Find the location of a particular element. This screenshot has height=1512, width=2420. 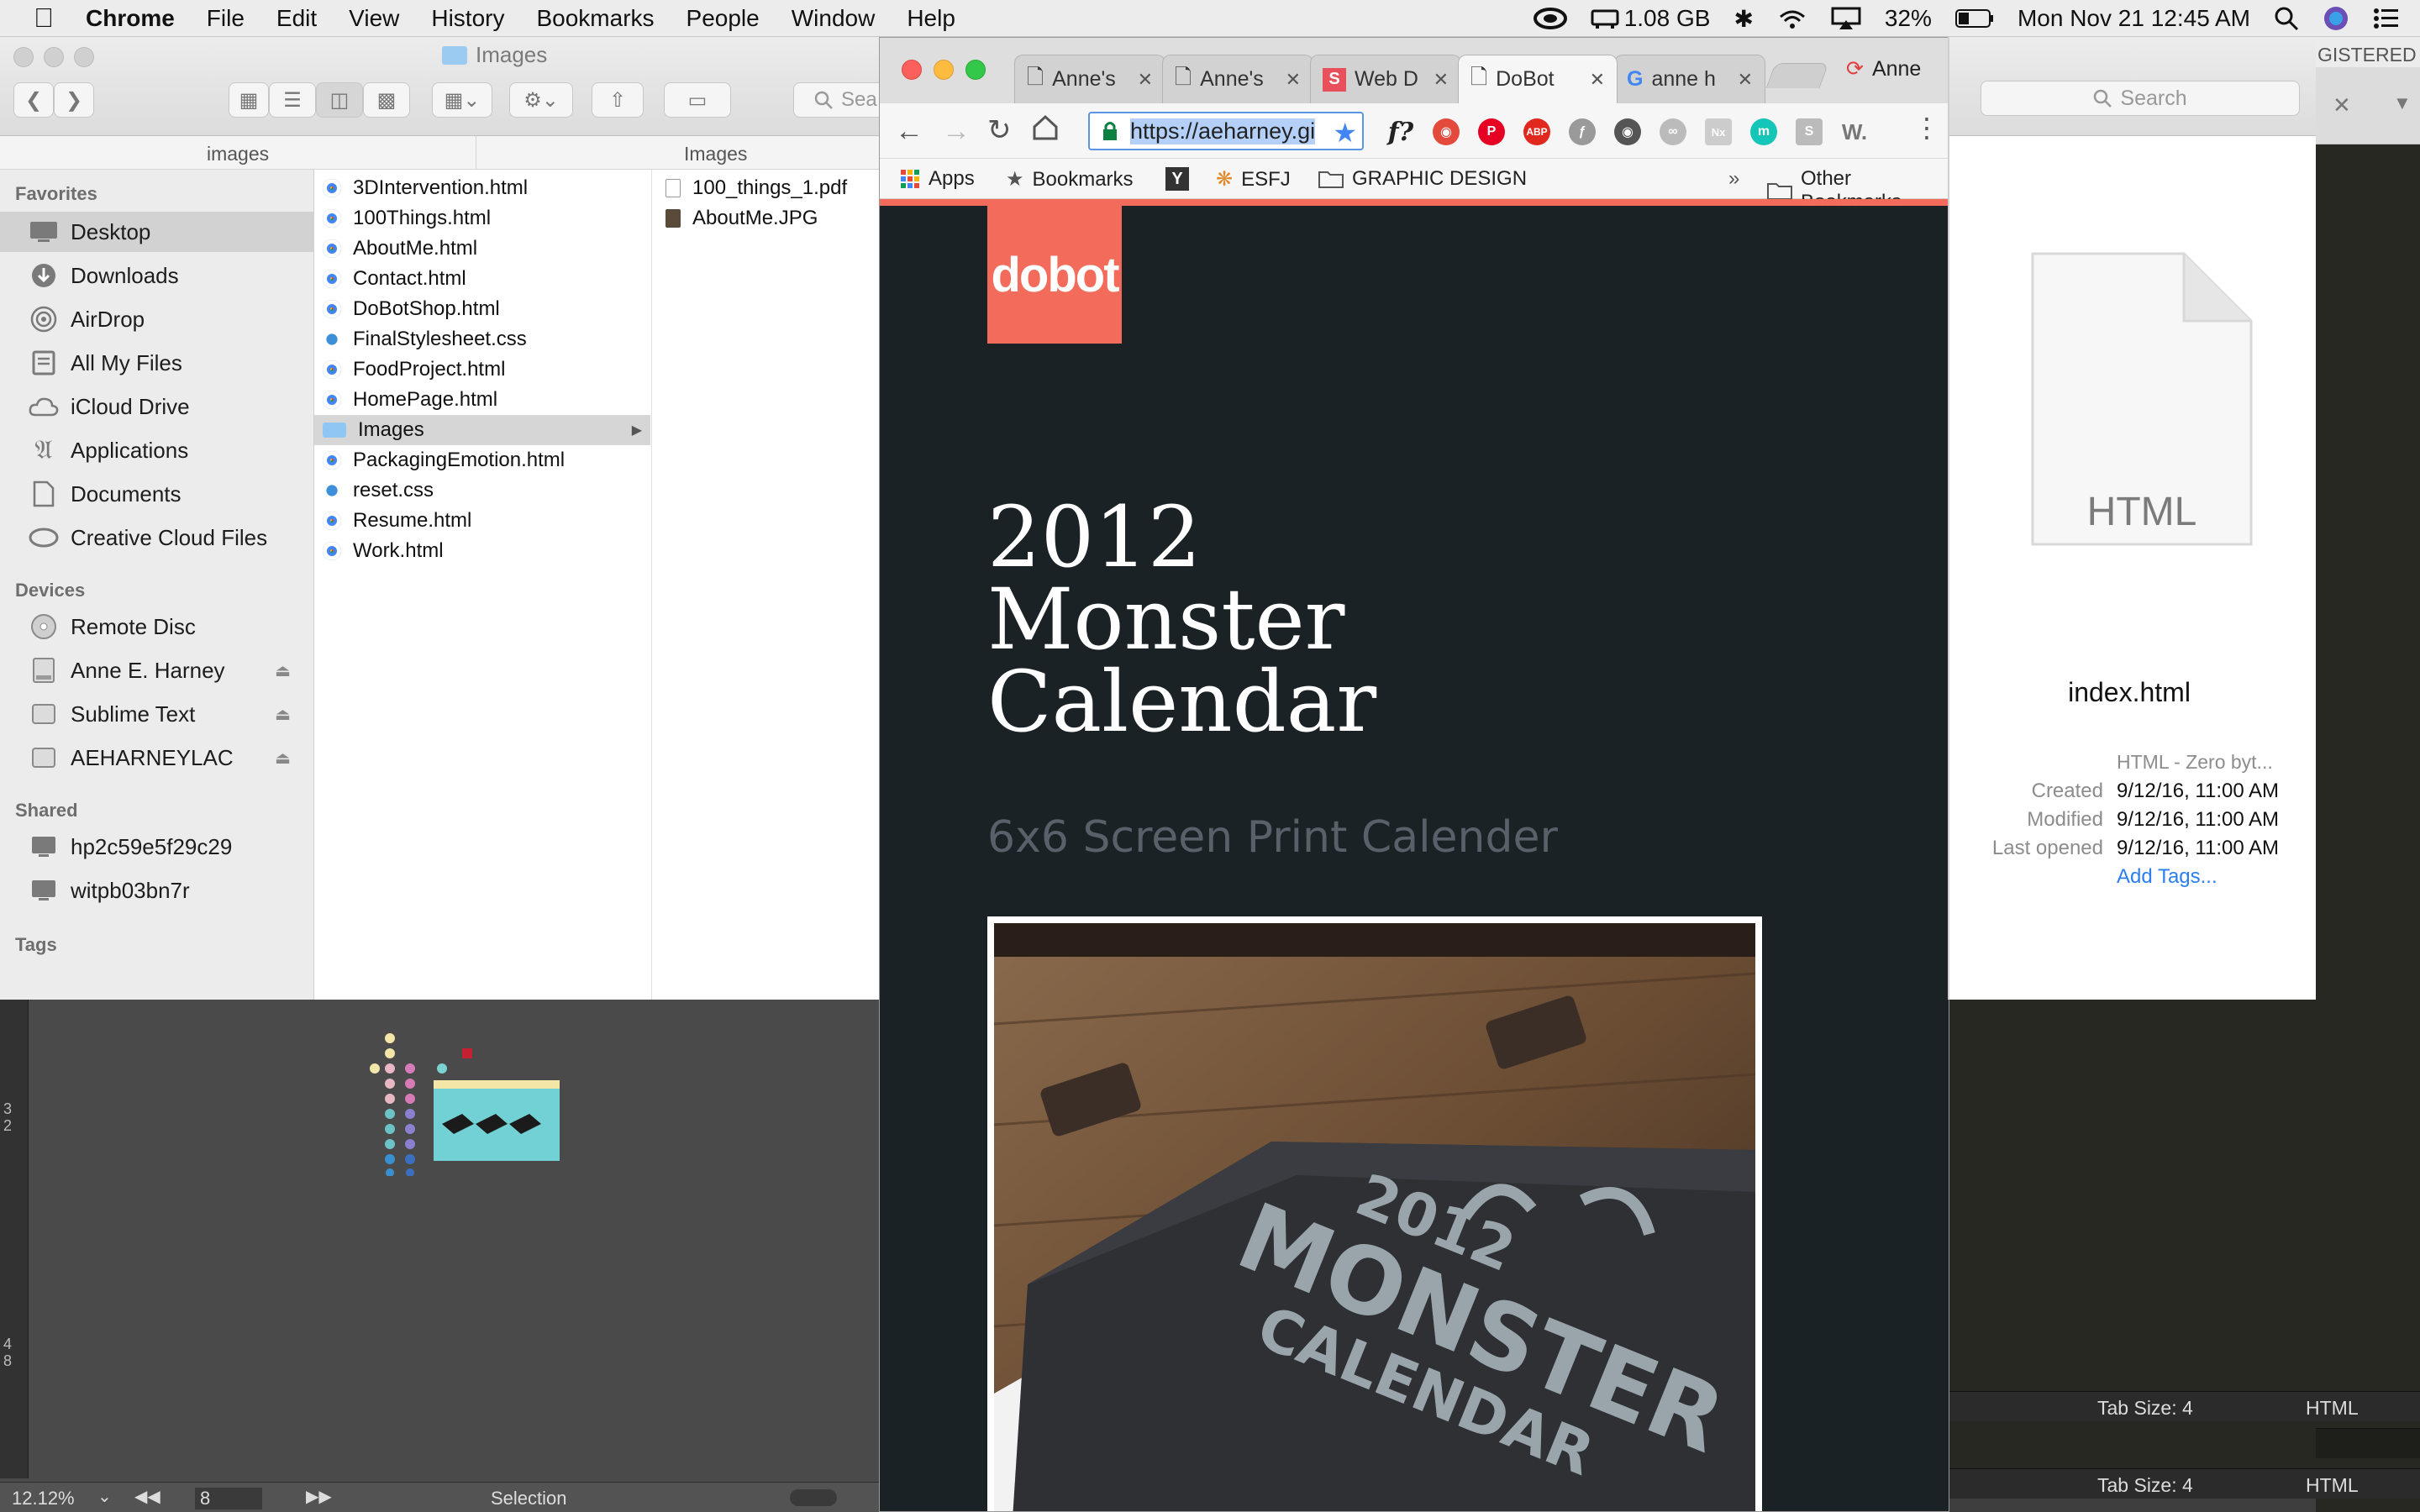

forward-arrow-icon: → is located at coordinates (957, 131).